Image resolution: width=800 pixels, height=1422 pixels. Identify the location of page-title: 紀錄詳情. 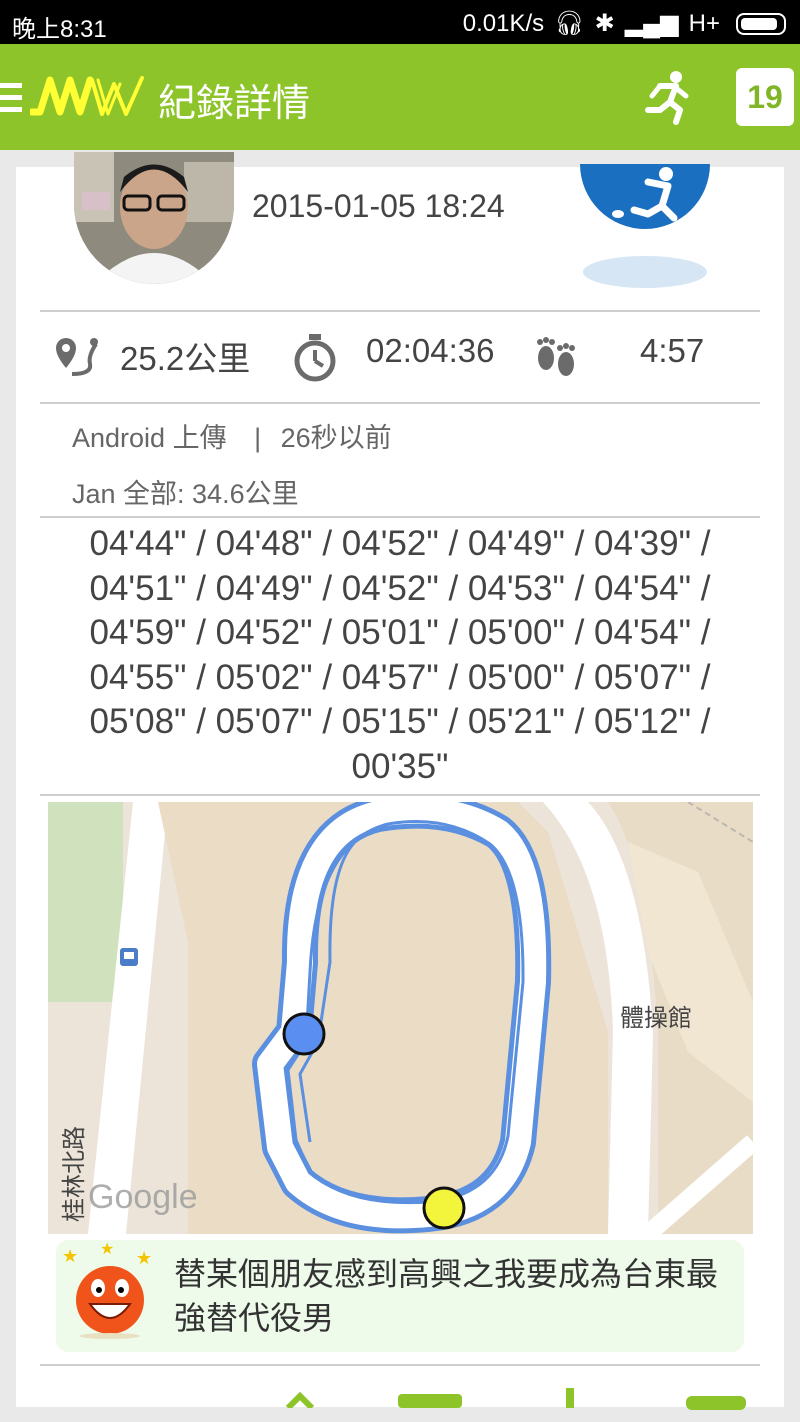
(234, 103).